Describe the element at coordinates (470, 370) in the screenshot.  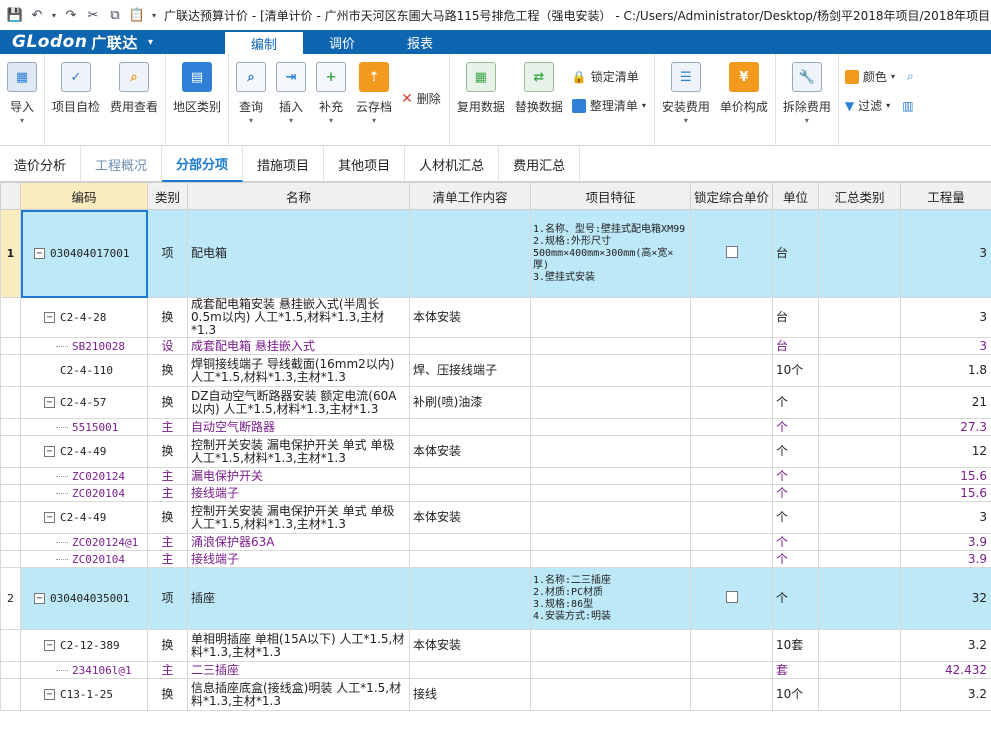
I see `work-content-cell: 焊、压接线端子` at that location.